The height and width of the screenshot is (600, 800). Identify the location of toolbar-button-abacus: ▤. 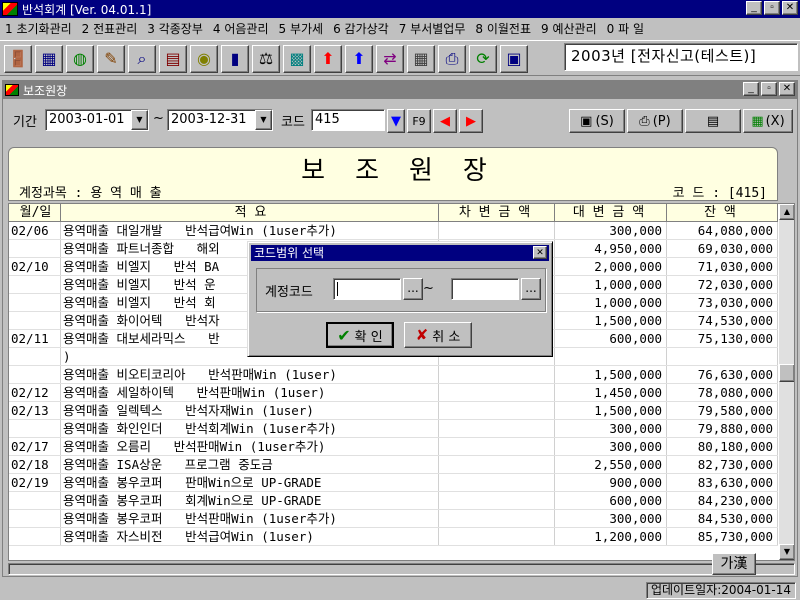
(173, 59).